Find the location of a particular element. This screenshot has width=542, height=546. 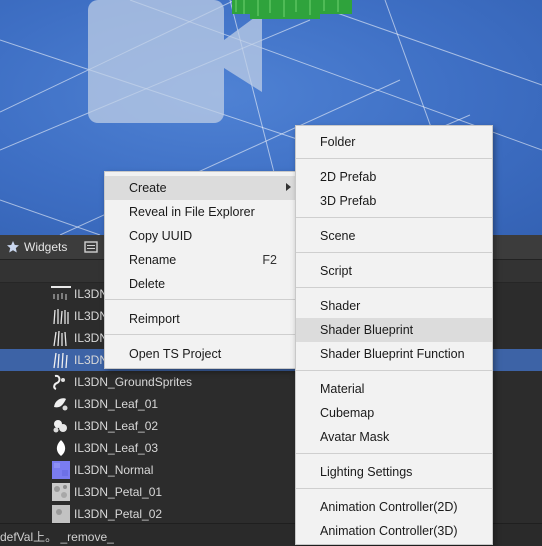

menu-item-rename: Rename F2 is located at coordinates (201, 260).